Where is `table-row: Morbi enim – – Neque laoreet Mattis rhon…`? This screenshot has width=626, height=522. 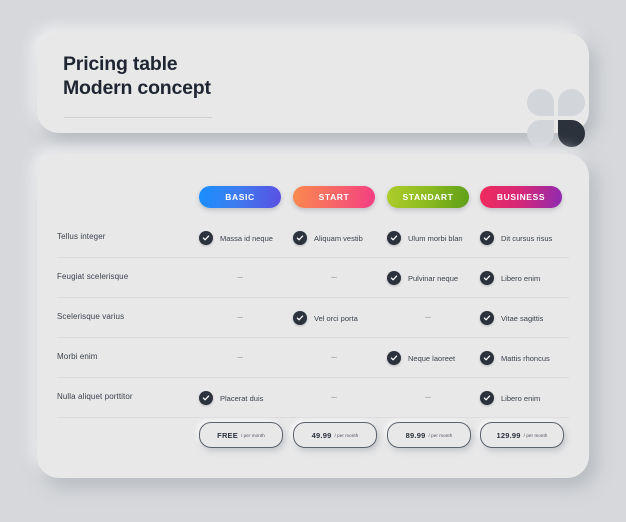 table-row: Morbi enim – – Neque laoreet Mattis rhon… is located at coordinates (313, 358).